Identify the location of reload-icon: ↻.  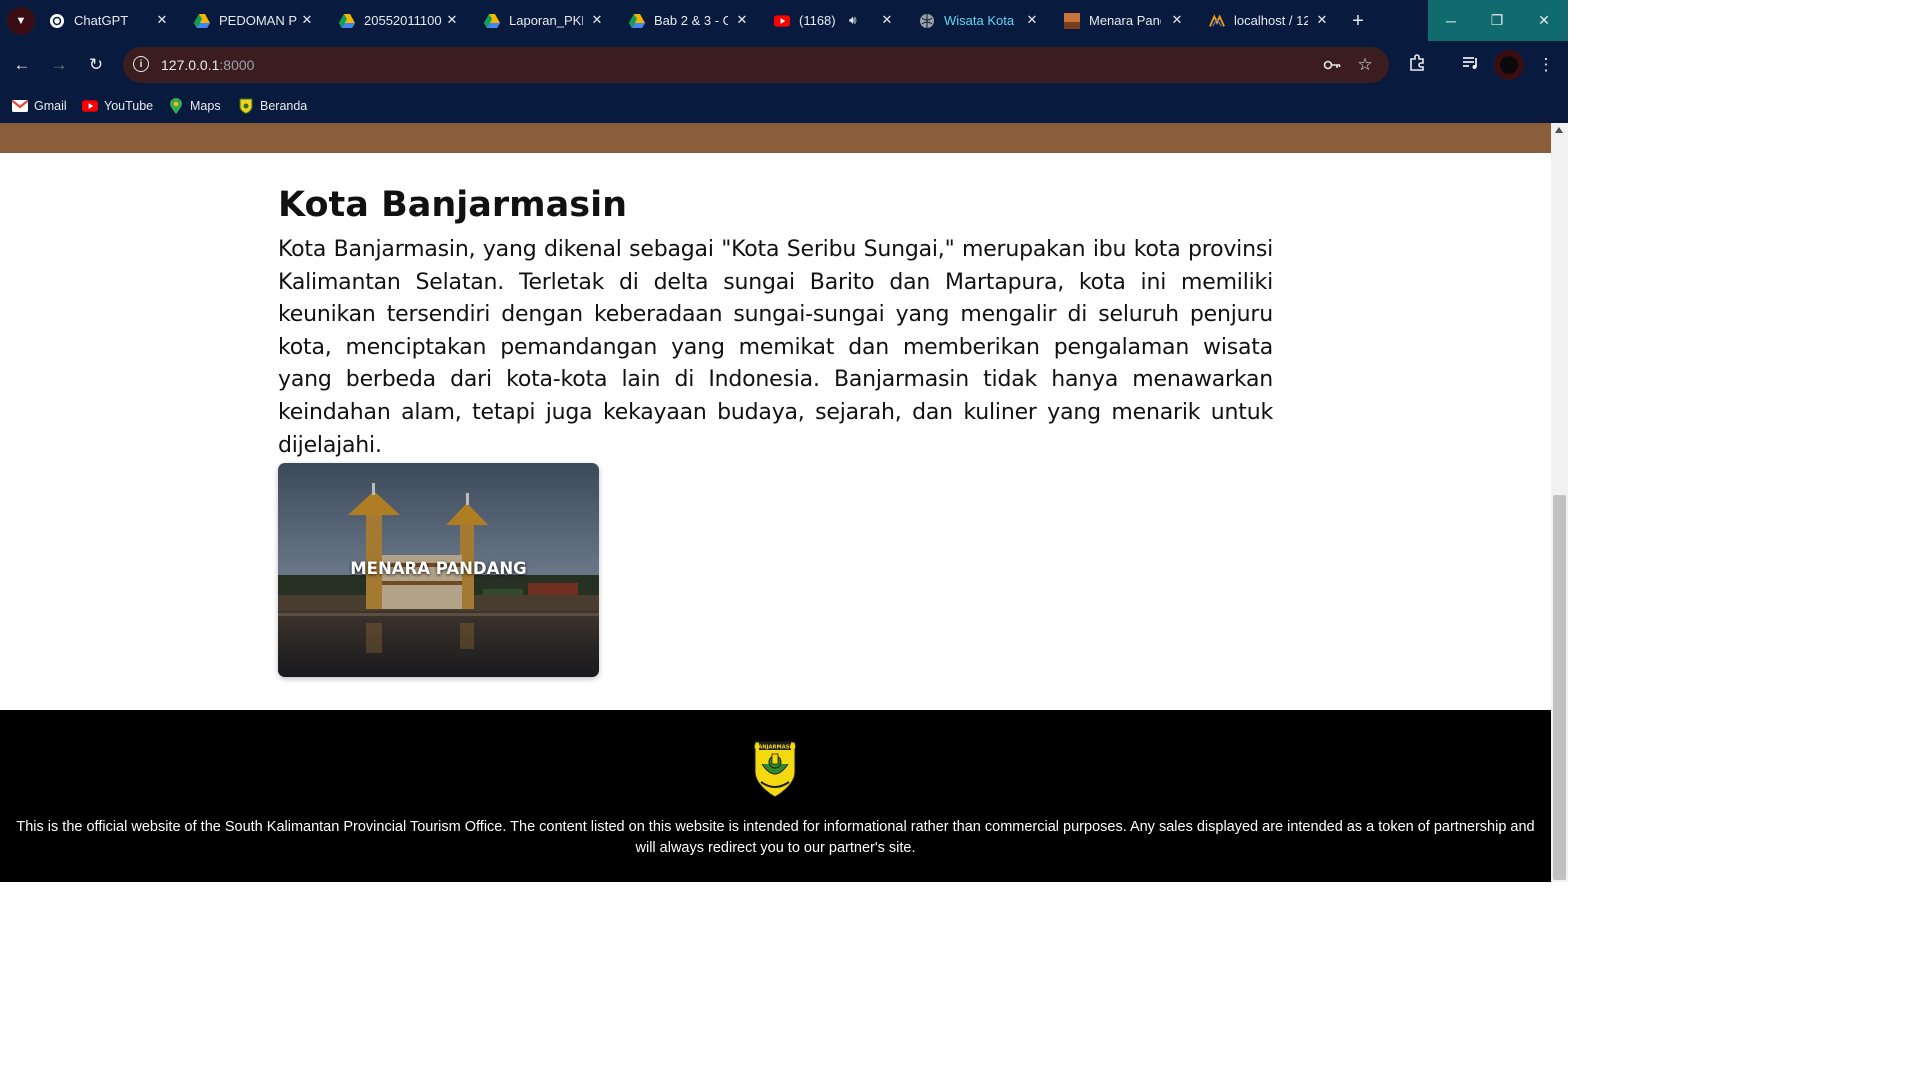
(96, 64).